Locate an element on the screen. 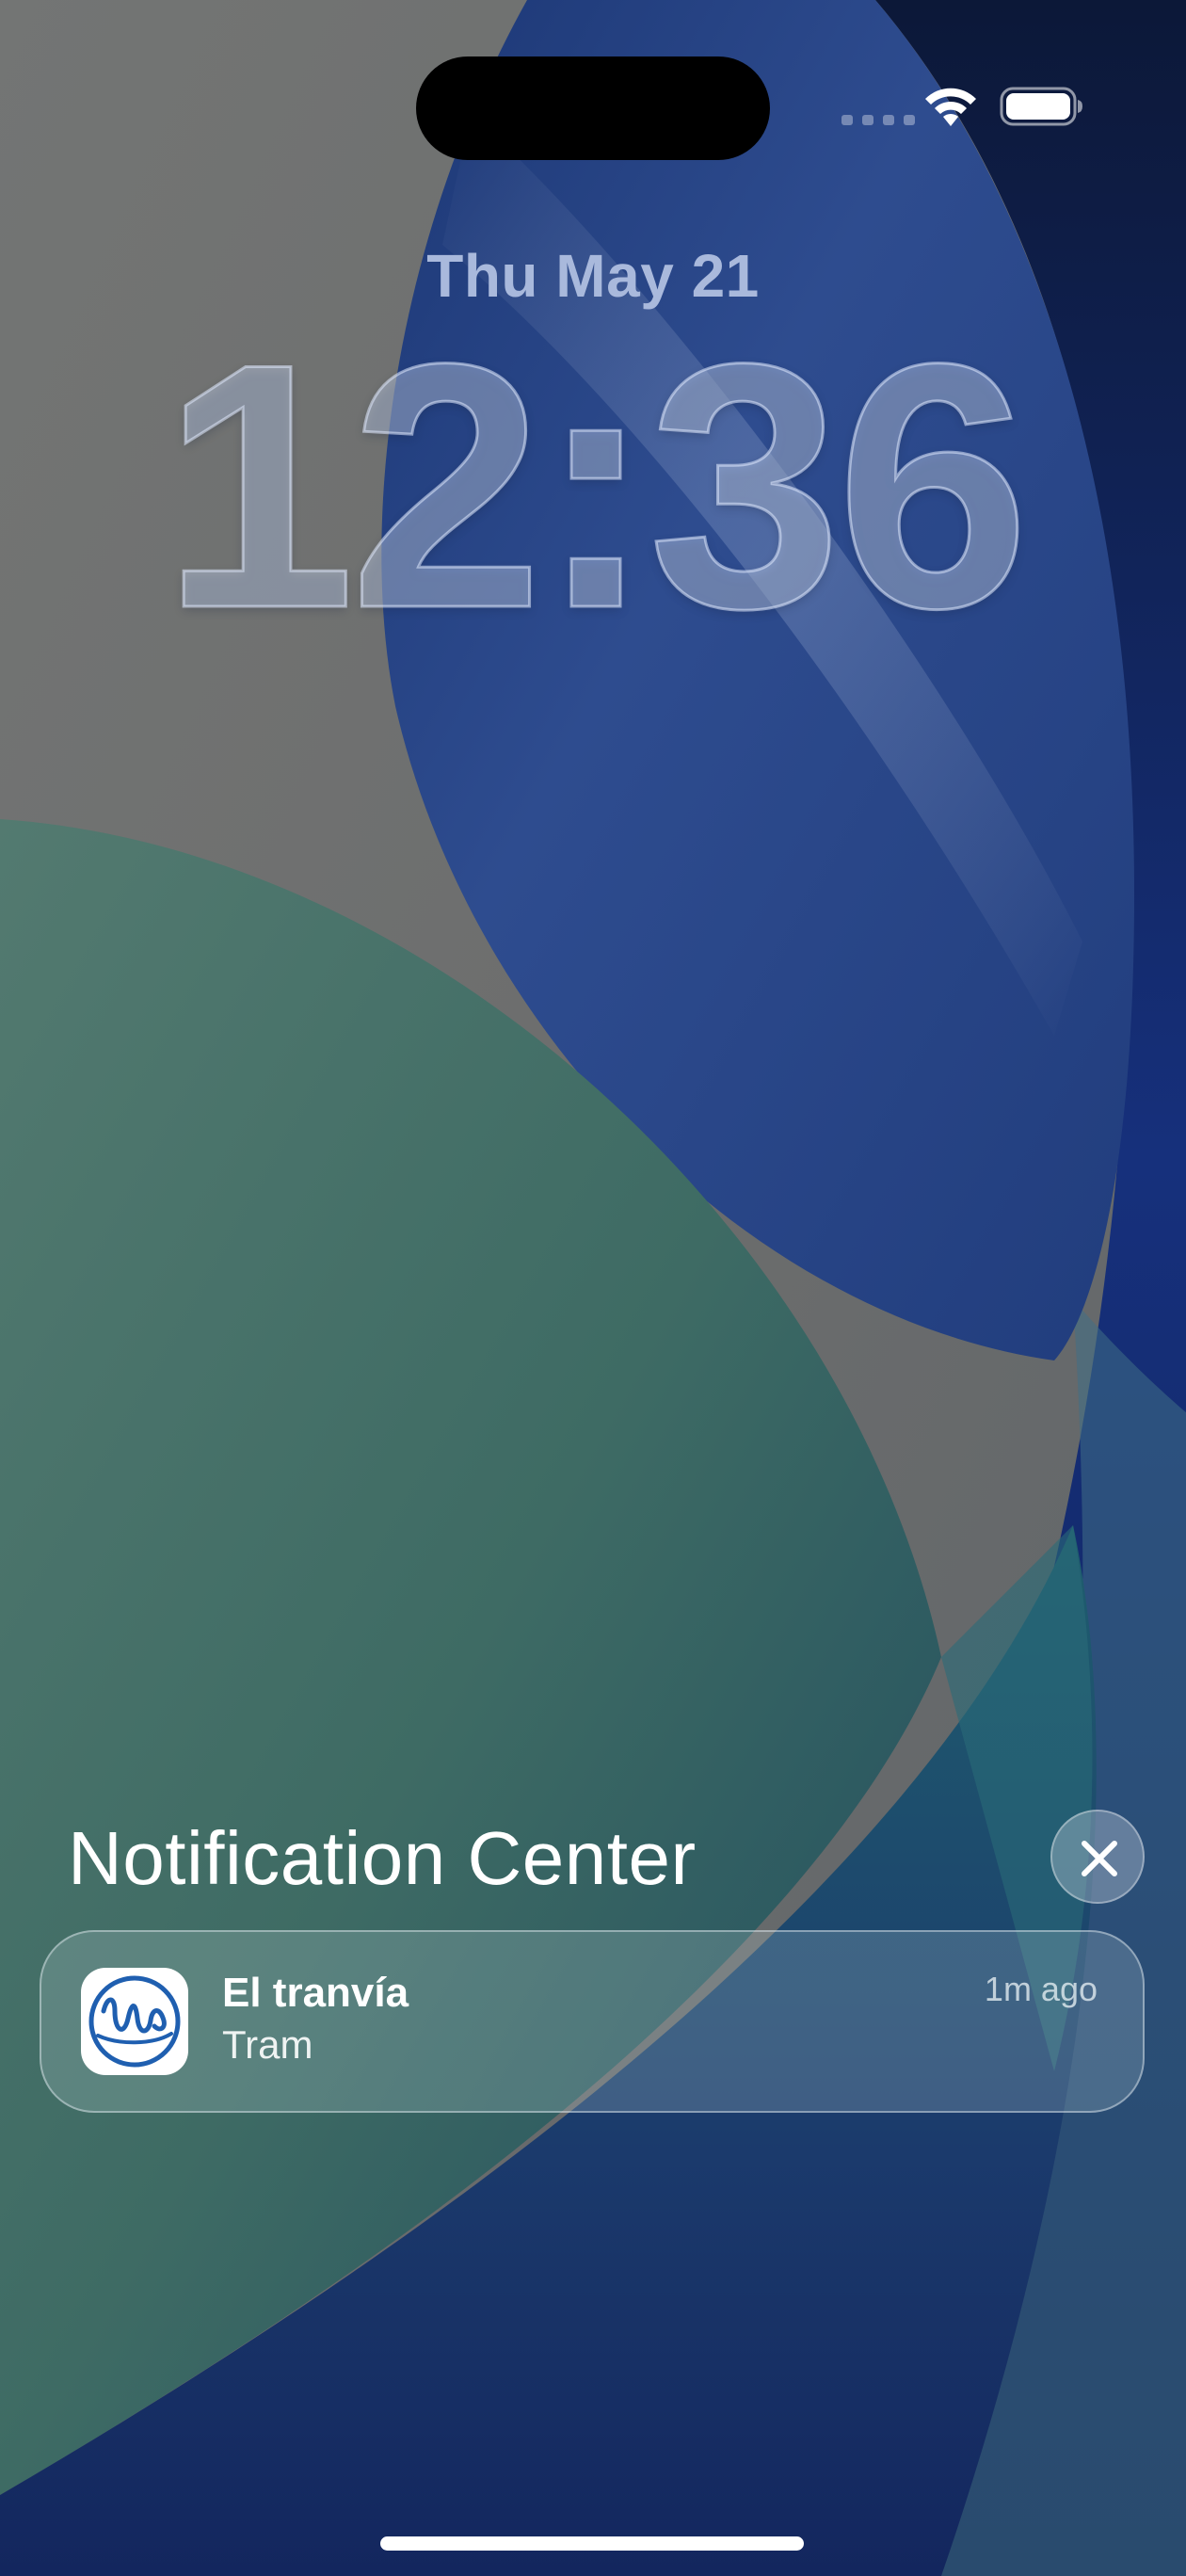 The height and width of the screenshot is (2576, 1186). home-indicator is located at coordinates (592, 2543).